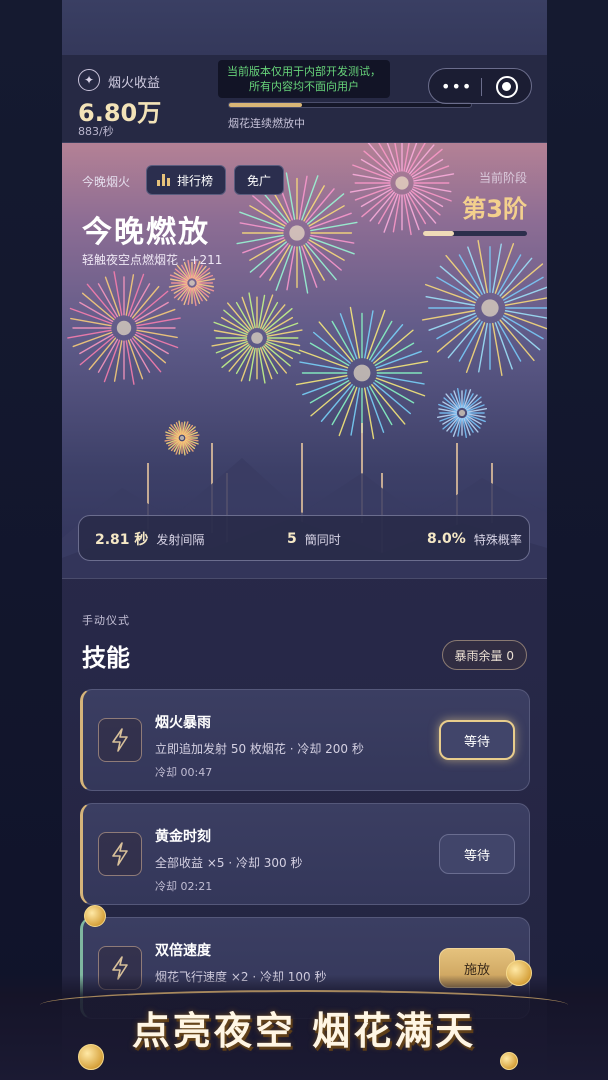 This screenshot has width=608, height=1080. Describe the element at coordinates (106, 182) in the screenshot. I see `stage-label: 今晚烟火` at that location.